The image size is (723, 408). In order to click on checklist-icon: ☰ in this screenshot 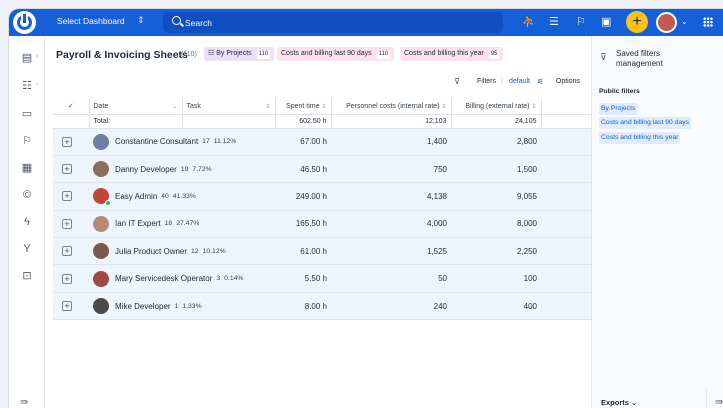, I will do `click(554, 22)`.